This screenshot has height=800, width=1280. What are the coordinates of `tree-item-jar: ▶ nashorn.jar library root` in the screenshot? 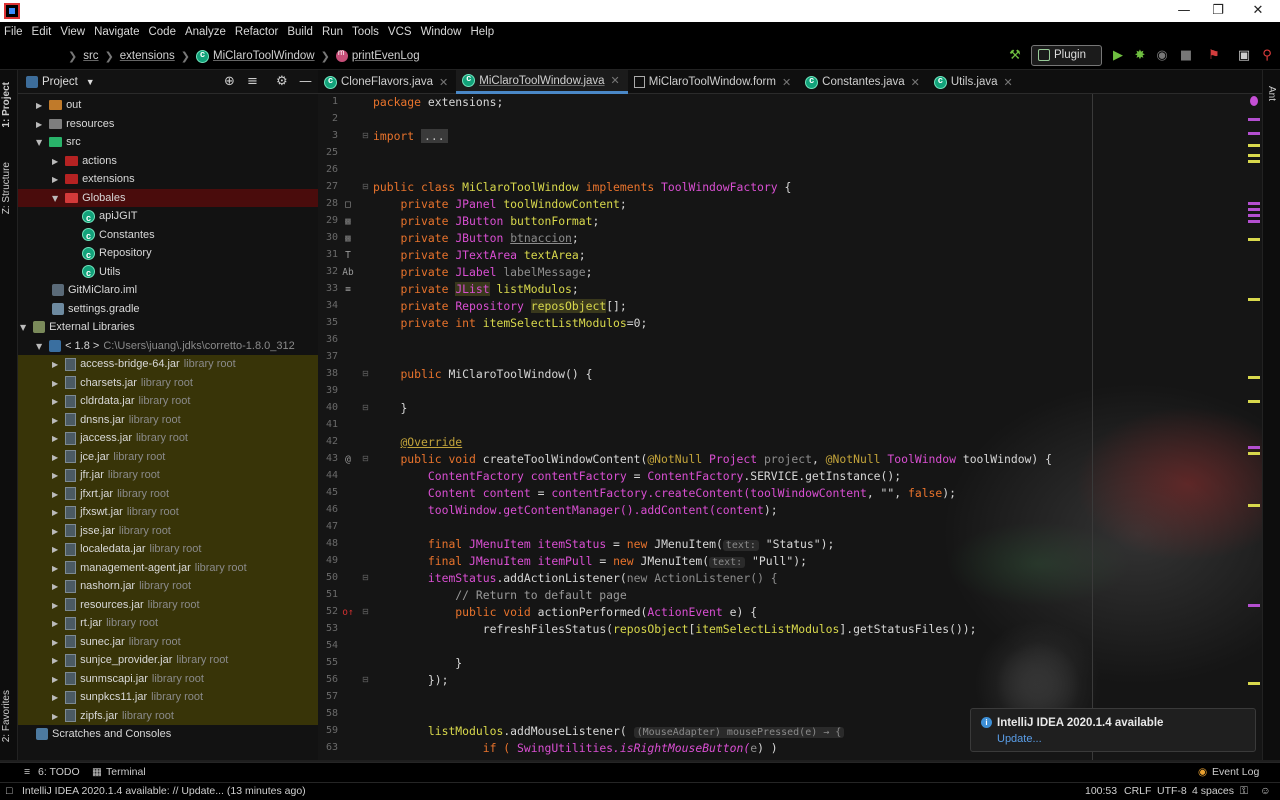 It's located at (168, 586).